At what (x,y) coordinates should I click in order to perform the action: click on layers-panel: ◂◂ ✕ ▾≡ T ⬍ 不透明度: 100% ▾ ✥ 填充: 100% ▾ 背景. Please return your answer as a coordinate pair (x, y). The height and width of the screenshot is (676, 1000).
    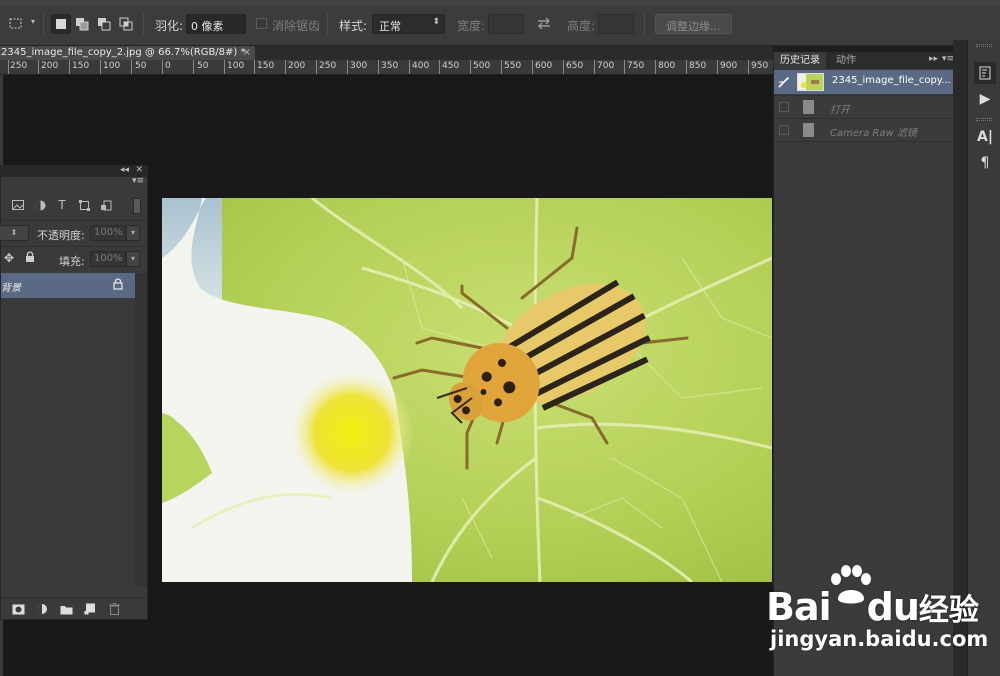
    Looking at the image, I should click on (74, 392).